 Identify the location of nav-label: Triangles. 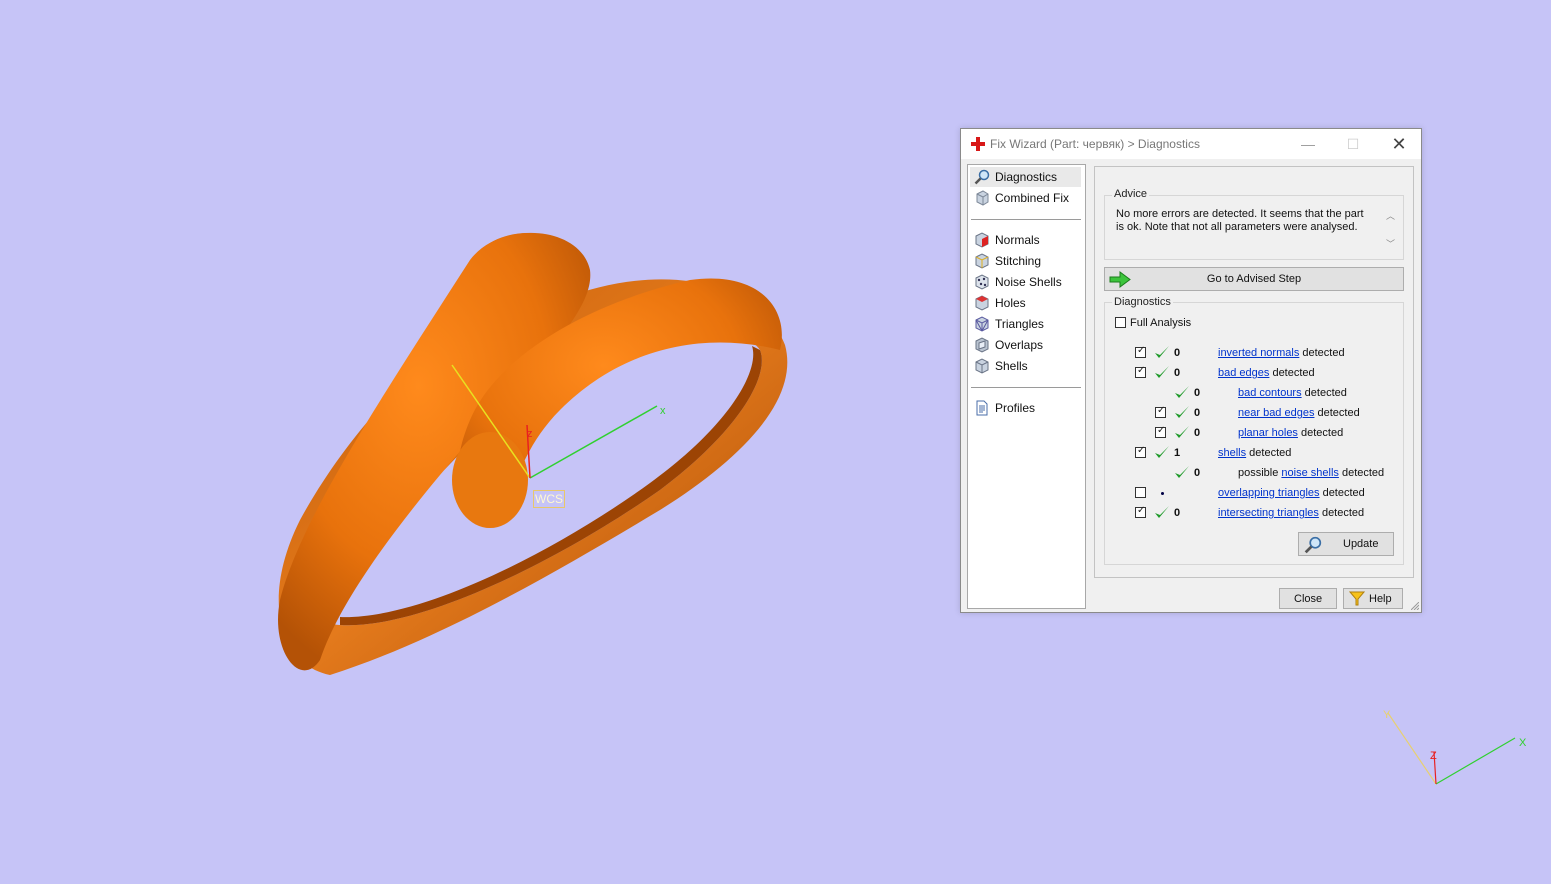
(1019, 324).